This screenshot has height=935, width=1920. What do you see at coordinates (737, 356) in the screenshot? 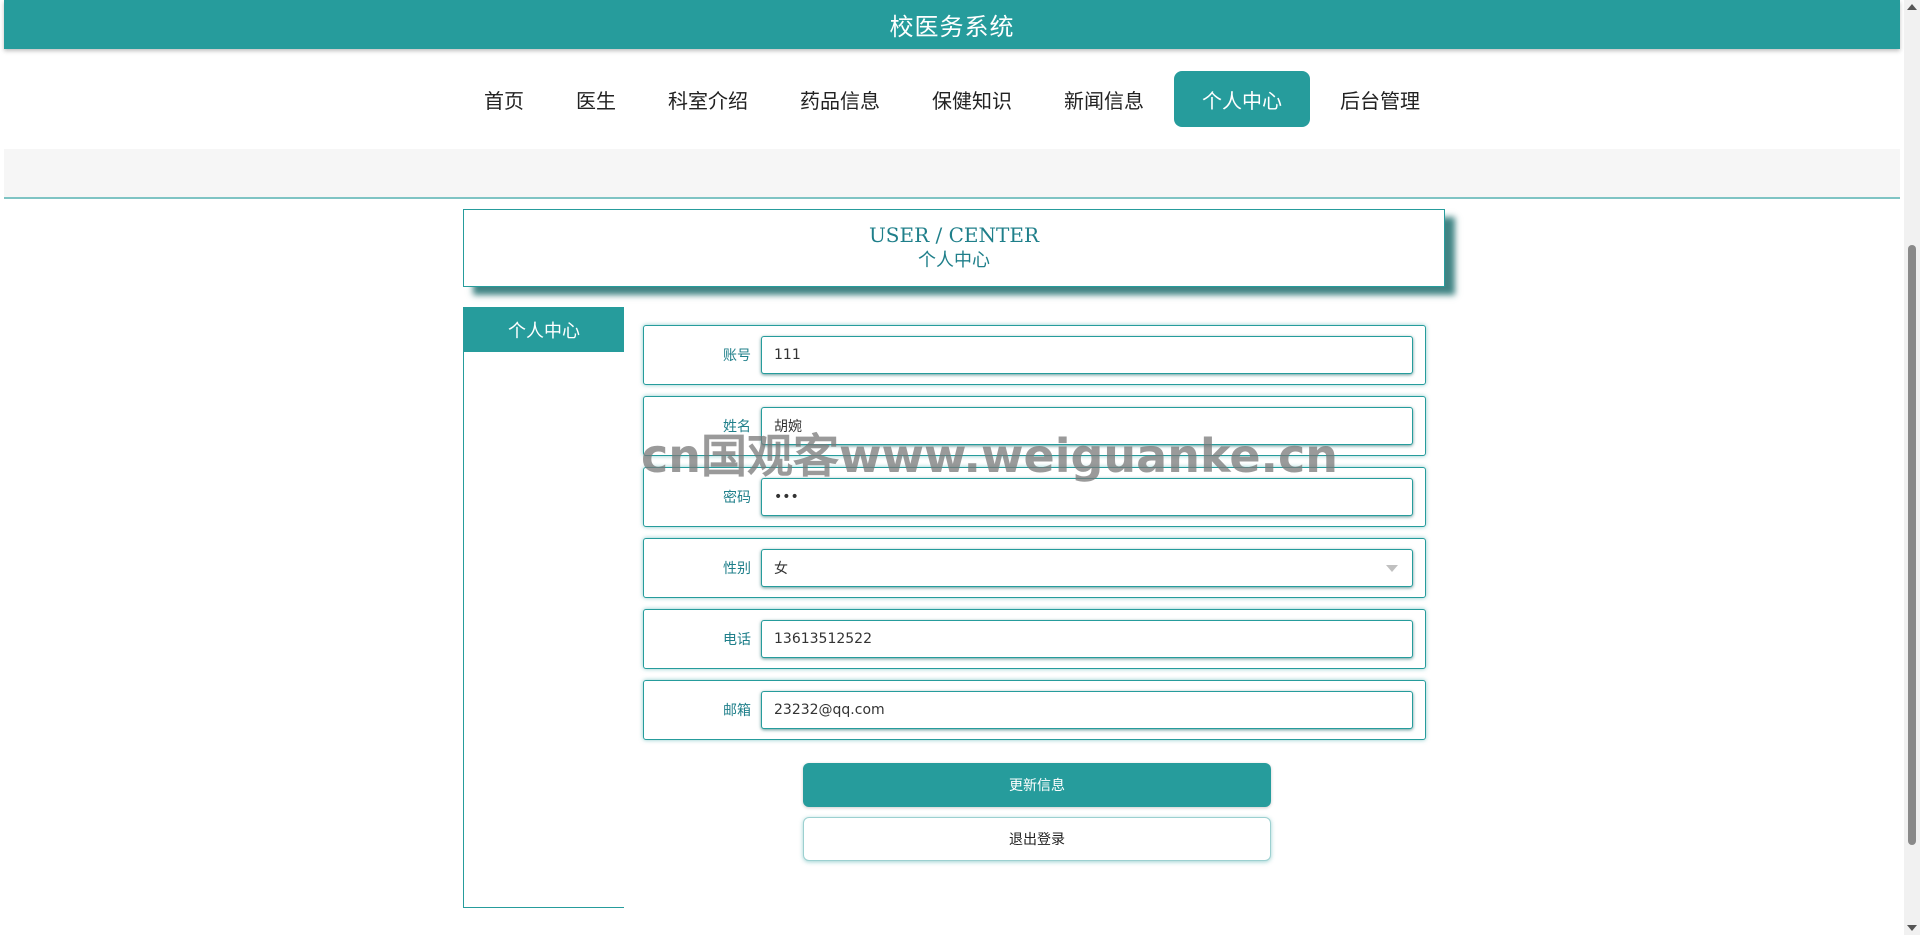
I see `account-label: 账号` at bounding box center [737, 356].